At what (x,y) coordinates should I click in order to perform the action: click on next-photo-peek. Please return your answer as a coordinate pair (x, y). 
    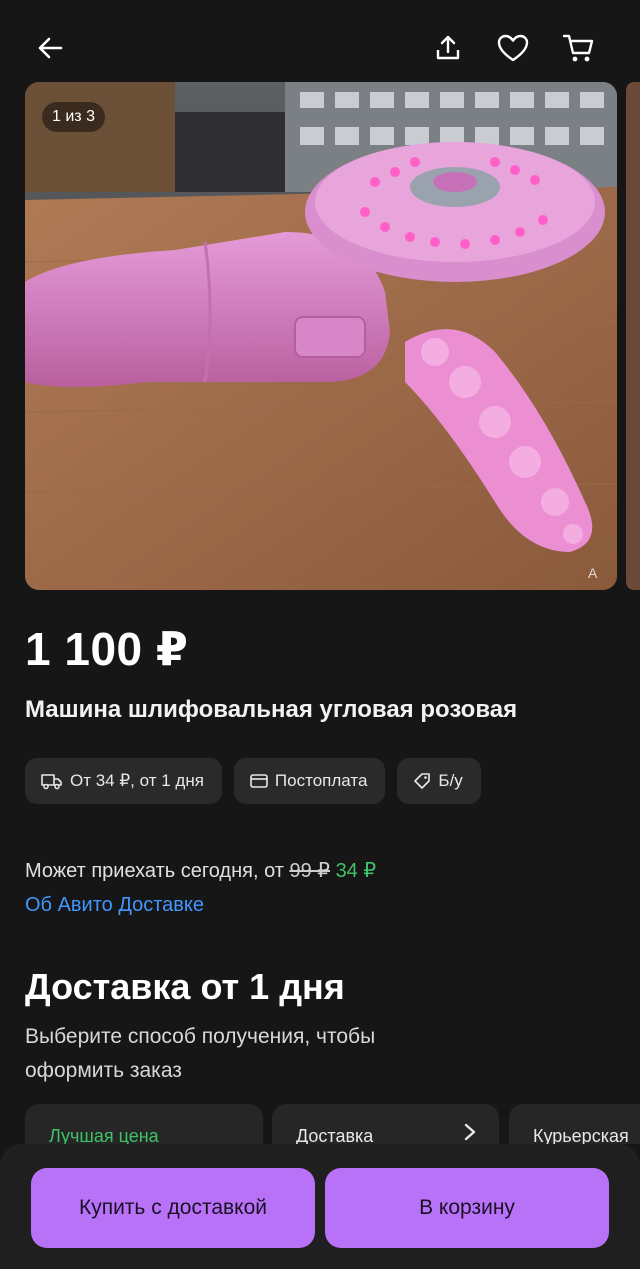
    Looking at the image, I should click on (633, 336).